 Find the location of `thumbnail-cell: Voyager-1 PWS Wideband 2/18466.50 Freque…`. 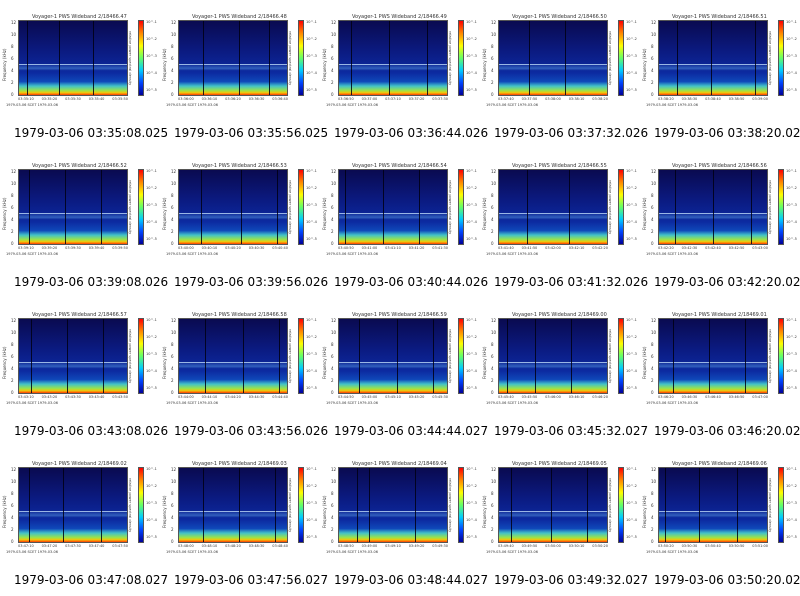

thumbnail-cell: Voyager-1 PWS Wideband 2/18466.50 Freque… is located at coordinates (564, 74).